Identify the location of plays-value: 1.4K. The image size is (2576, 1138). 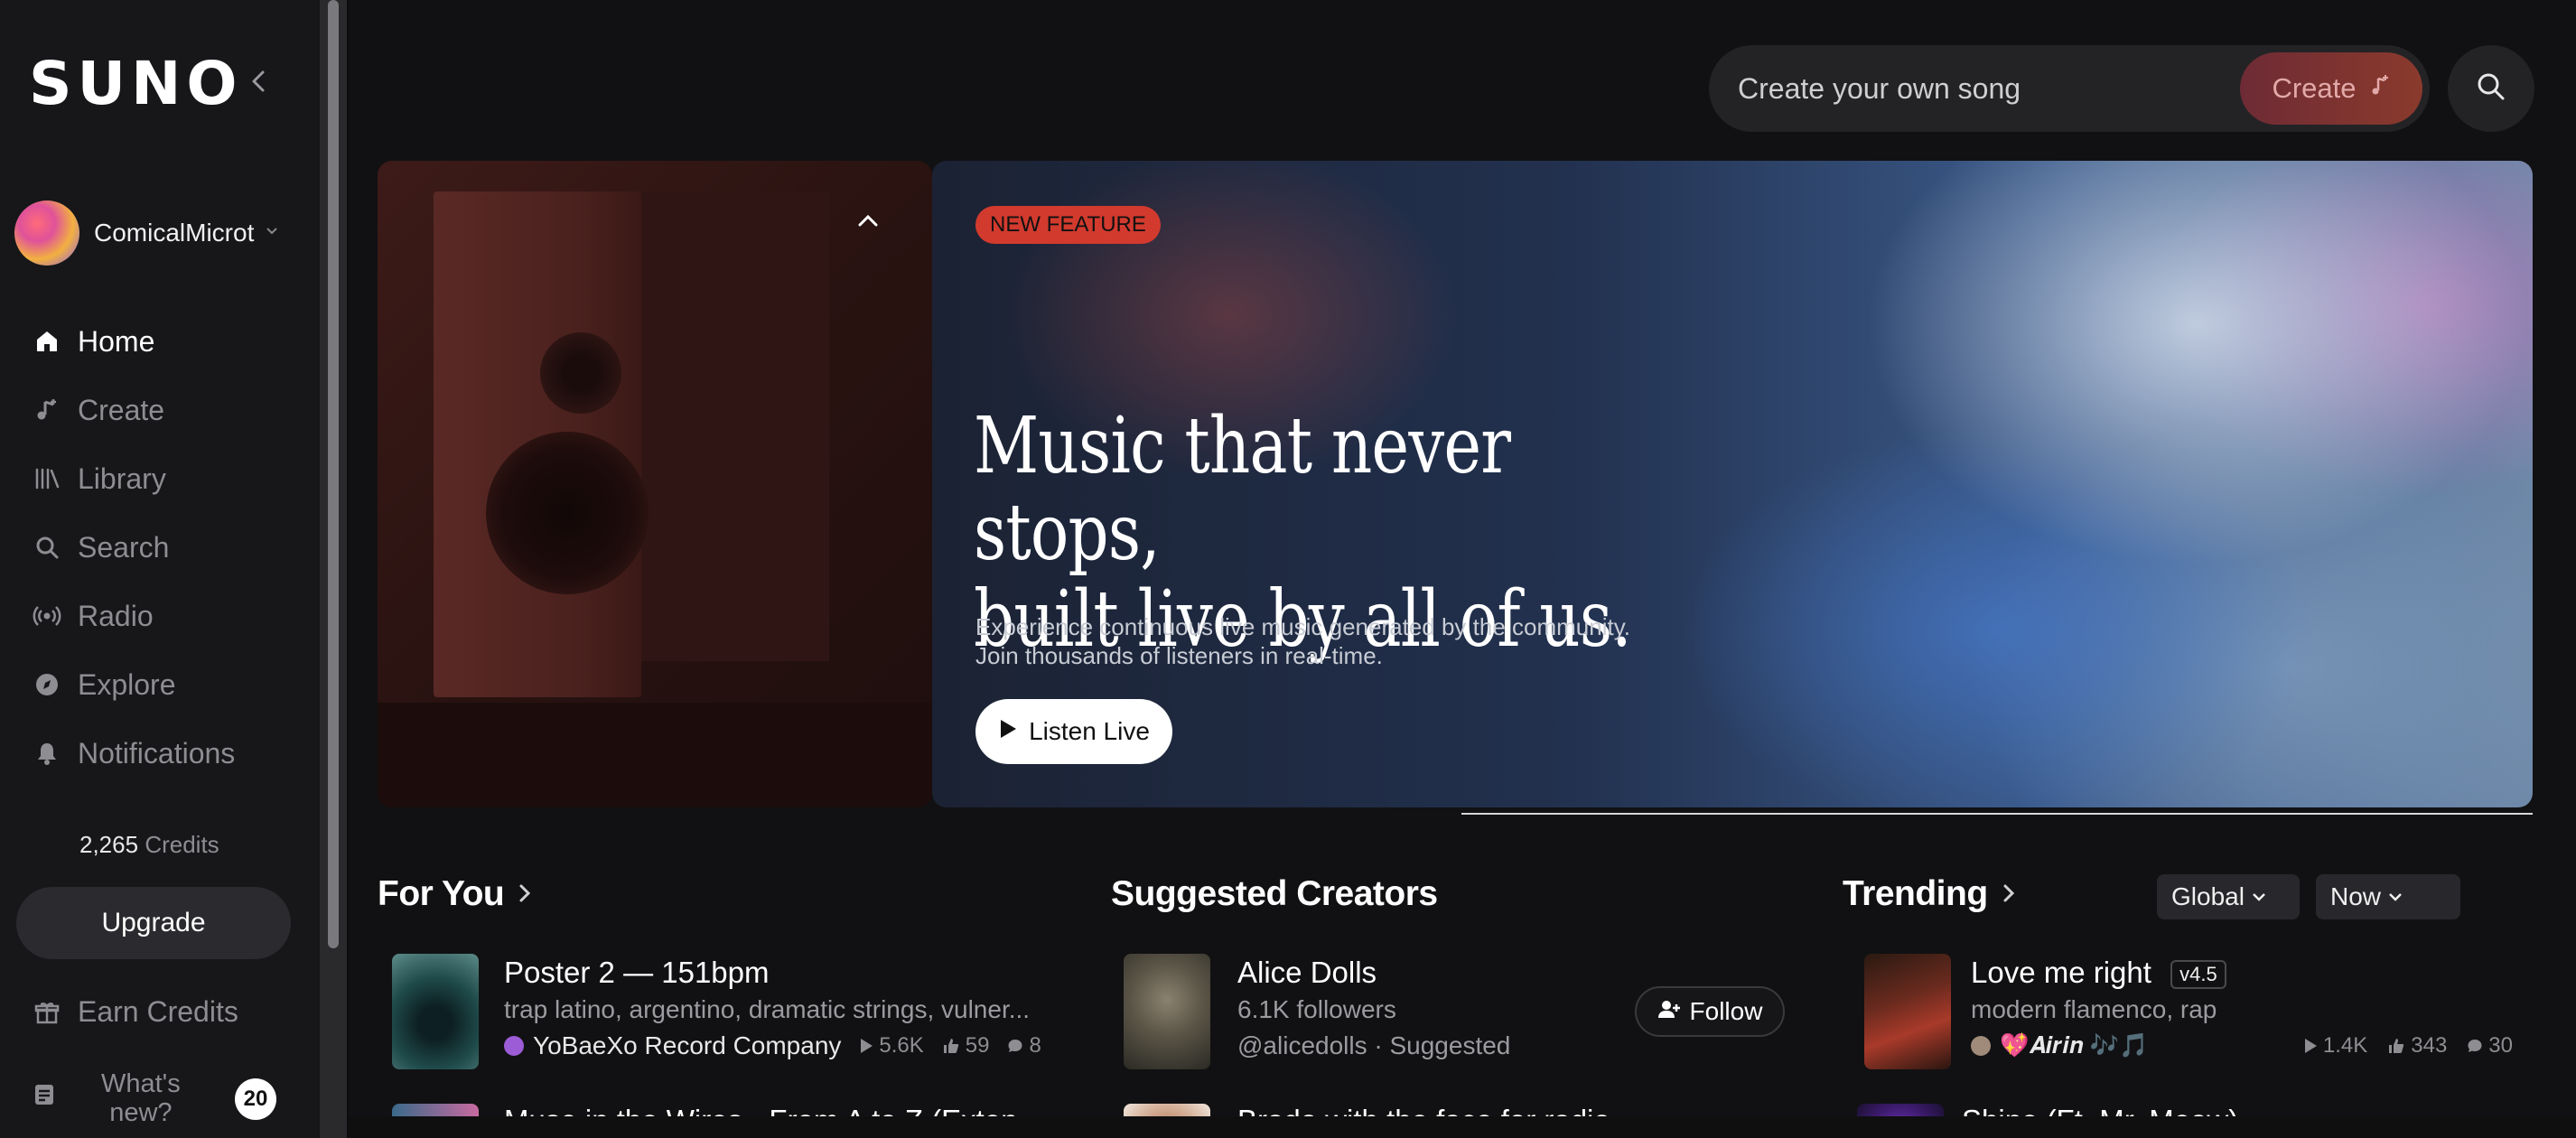
(2345, 1045).